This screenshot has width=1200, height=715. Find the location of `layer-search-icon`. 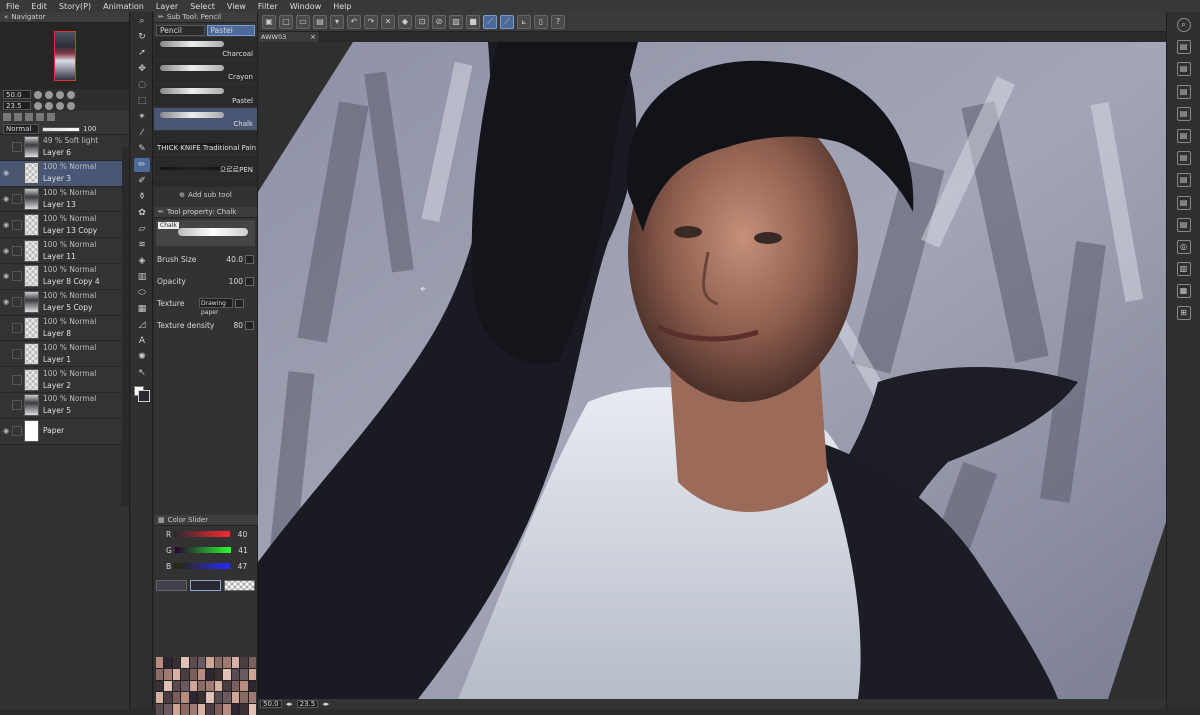

layer-search-icon is located at coordinates (29, 117).